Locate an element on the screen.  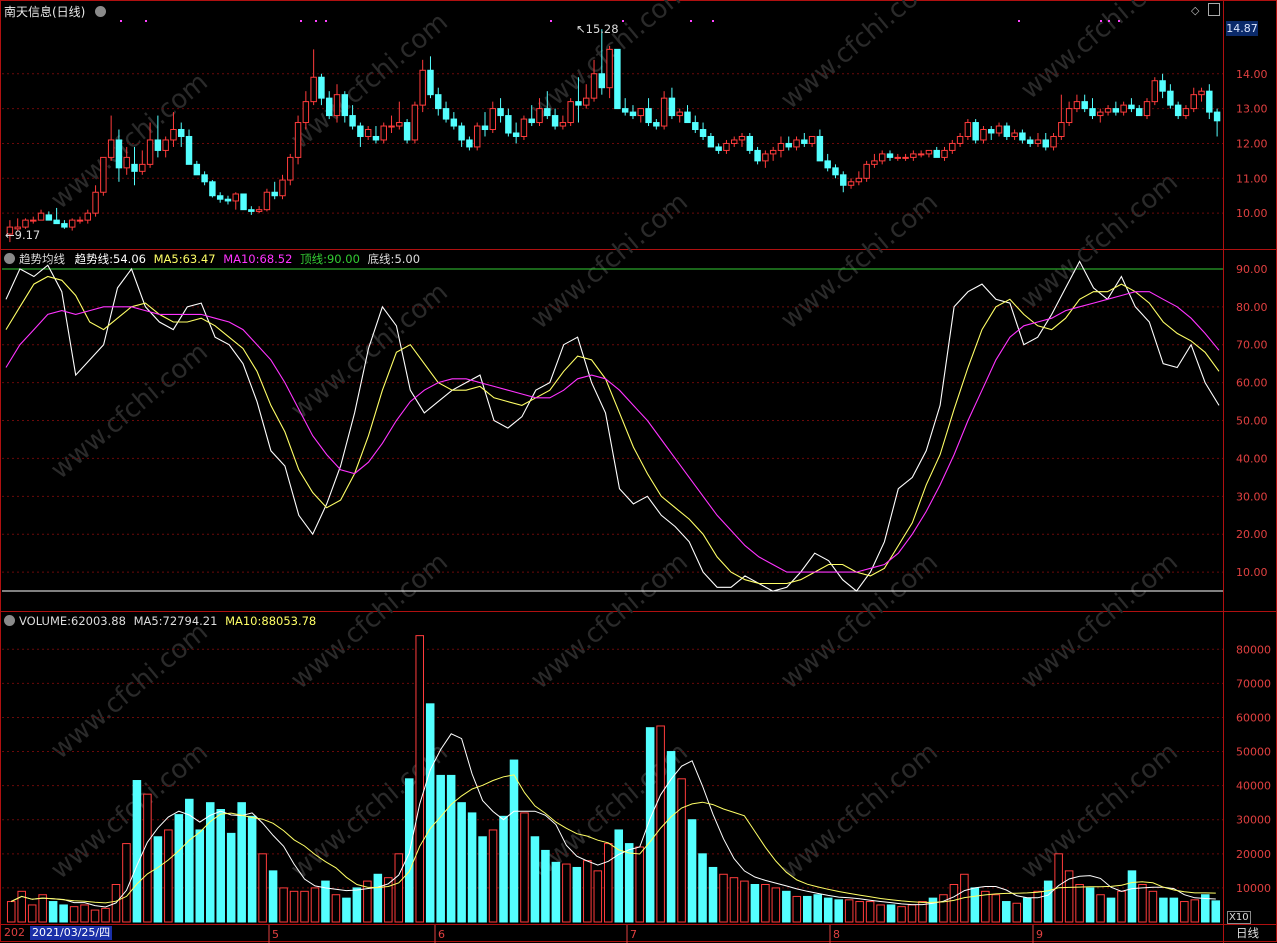
ma10-value: 68.52 is located at coordinates (276, 259).